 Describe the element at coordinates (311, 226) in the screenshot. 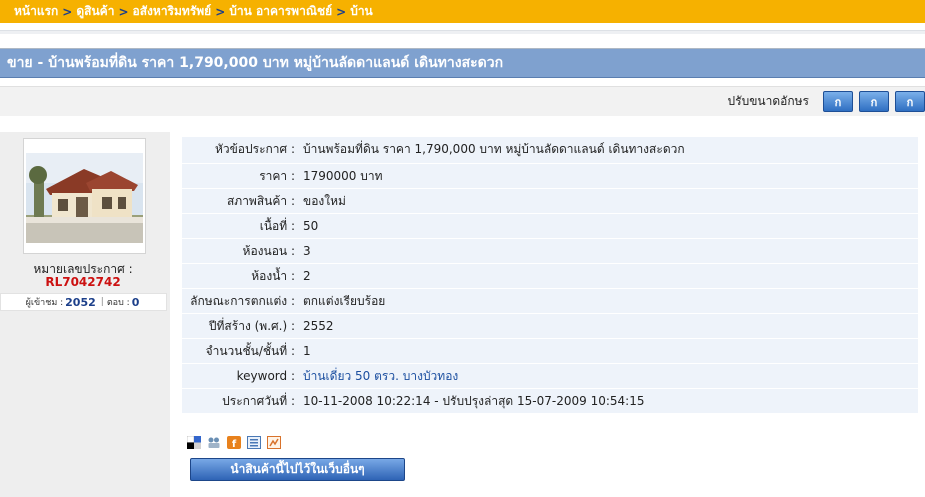

I see `detail-value: 50` at that location.